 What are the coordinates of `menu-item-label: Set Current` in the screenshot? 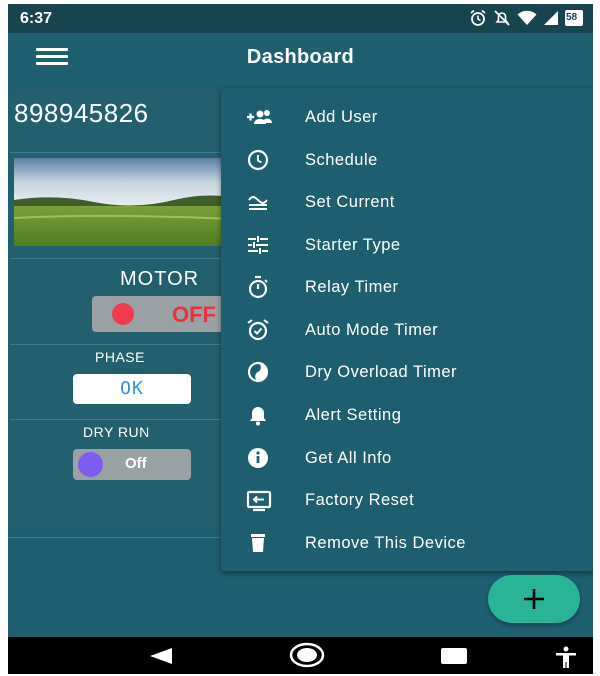 It's located at (350, 202).